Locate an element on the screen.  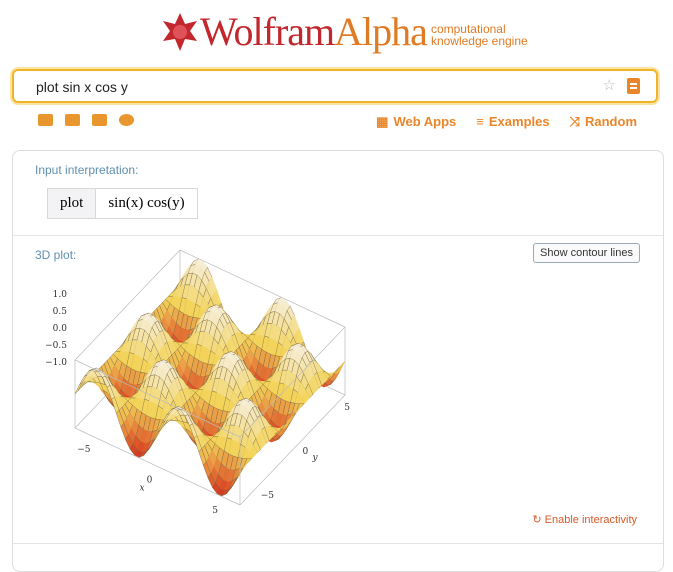
spikey-icon is located at coordinates (180, 31).